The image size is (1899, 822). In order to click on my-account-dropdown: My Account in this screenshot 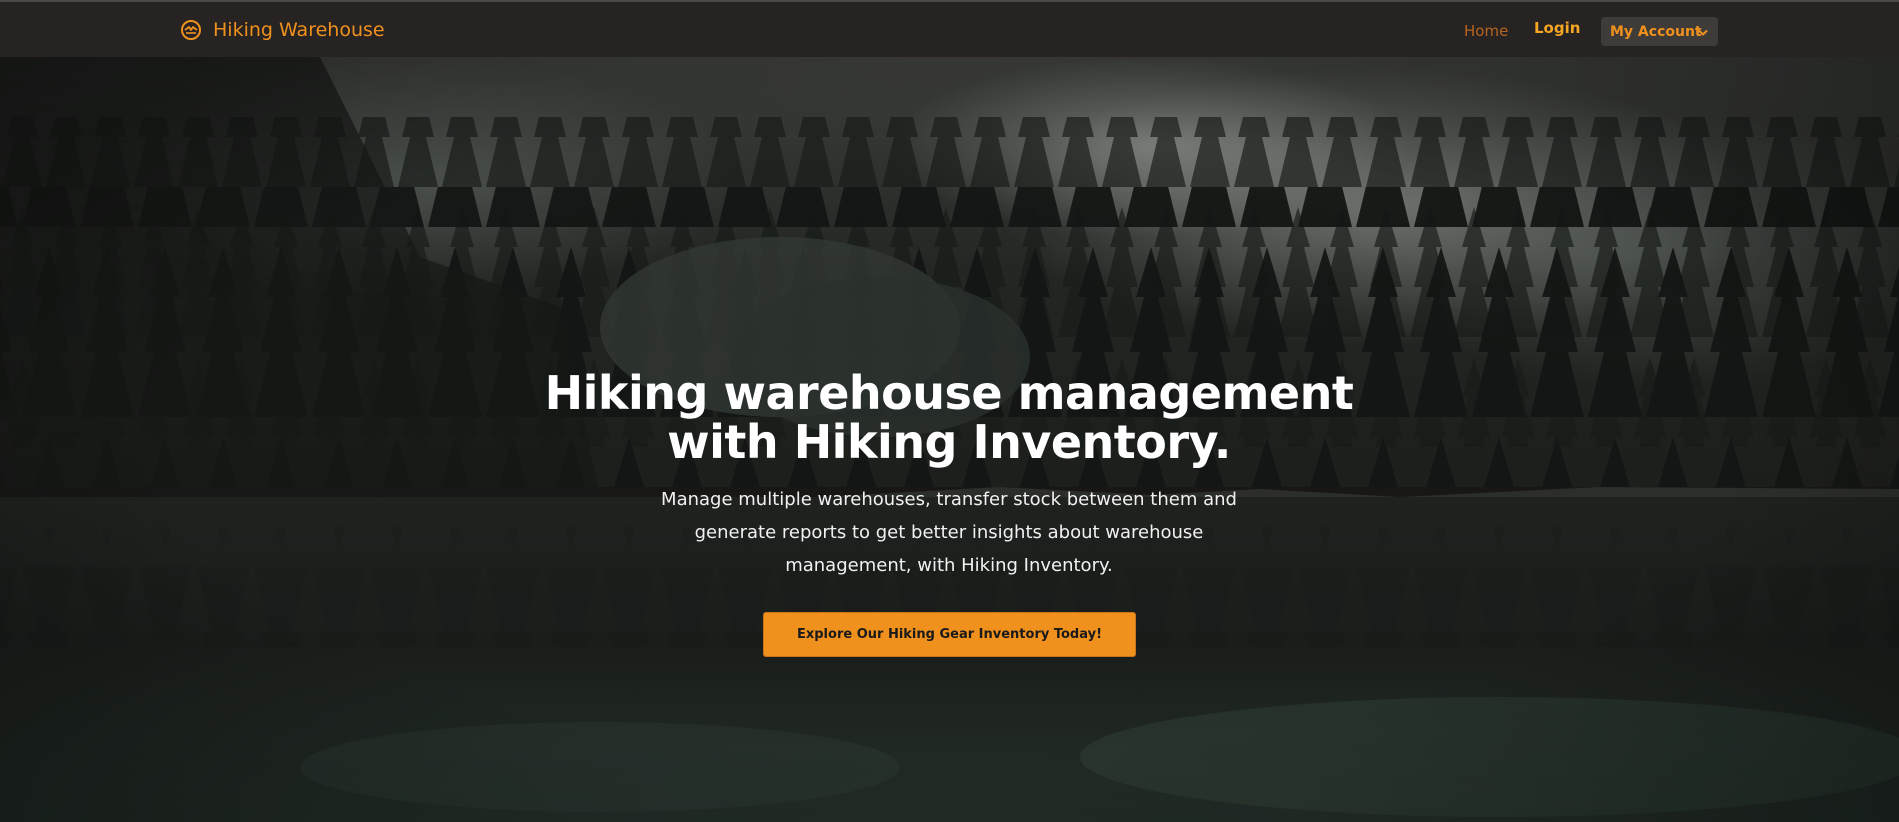, I will do `click(1659, 31)`.